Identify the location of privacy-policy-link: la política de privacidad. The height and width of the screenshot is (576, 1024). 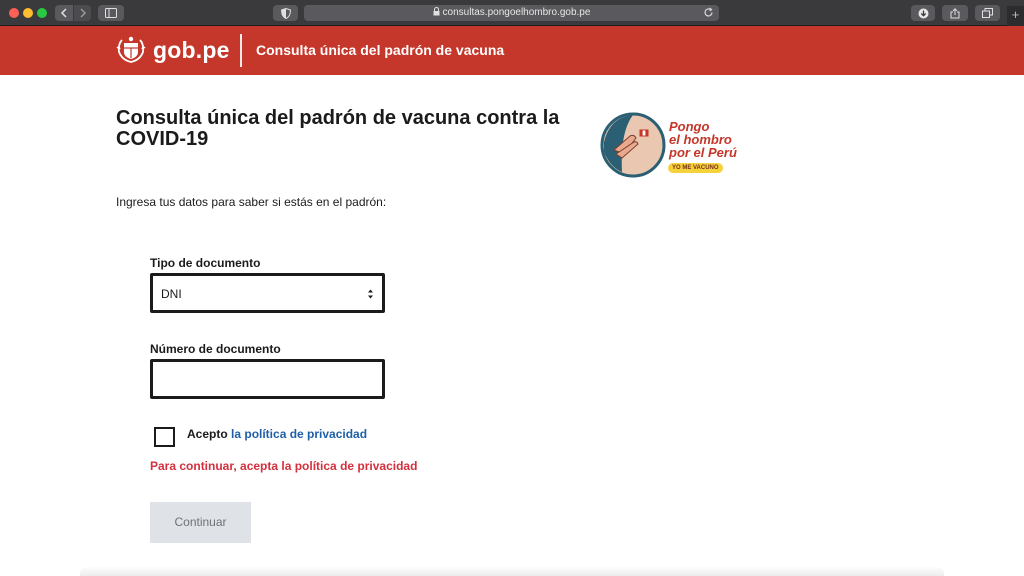
(299, 434).